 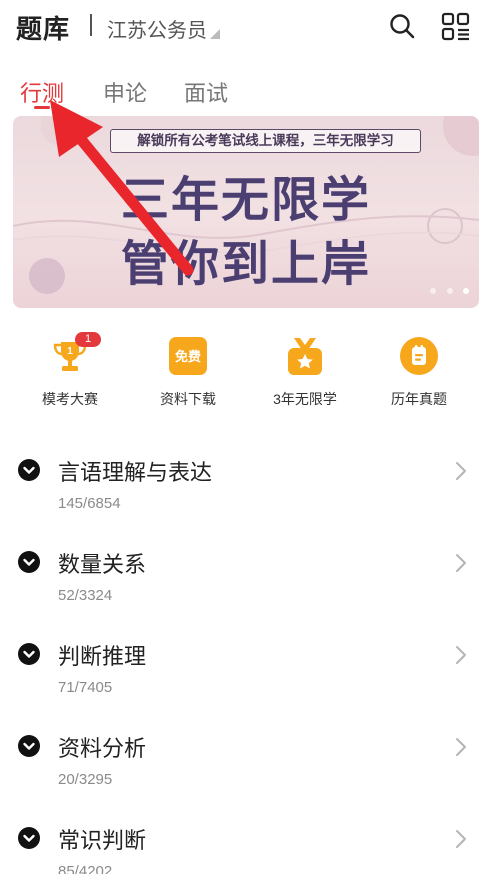 I want to click on notification-badge: 1, so click(x=88, y=339).